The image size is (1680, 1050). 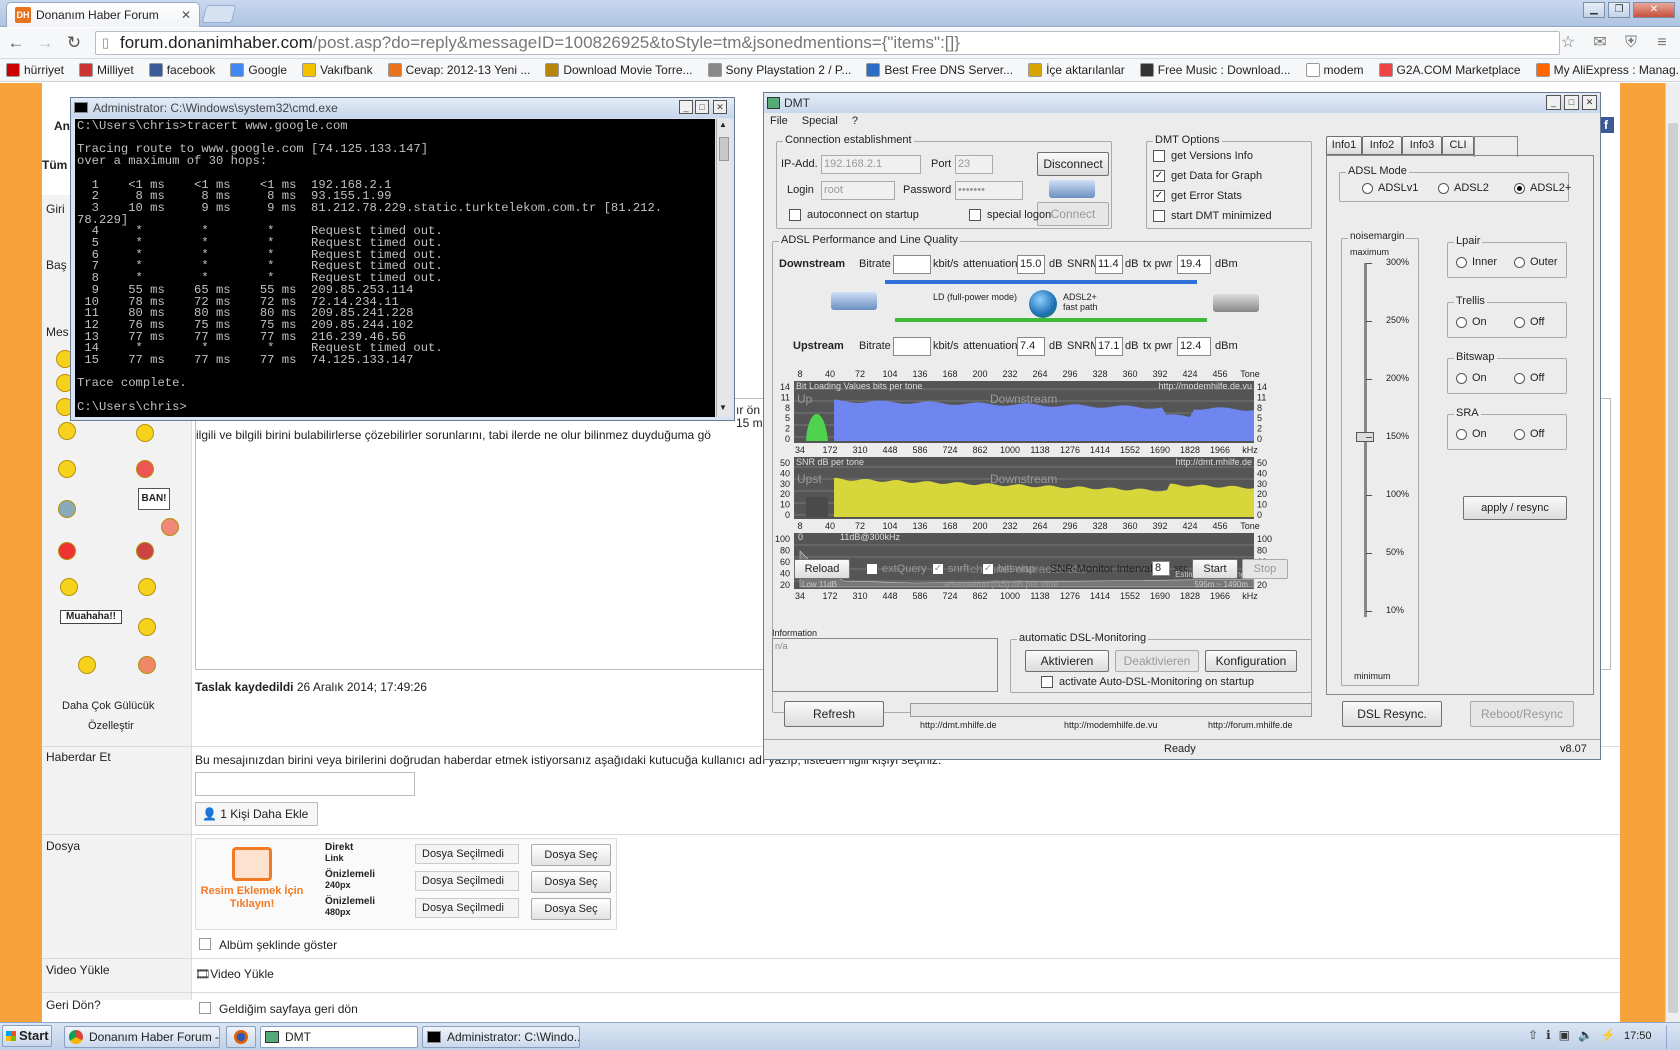 I want to click on auto-monitoring-startup-checkbox, so click(x=1047, y=682).